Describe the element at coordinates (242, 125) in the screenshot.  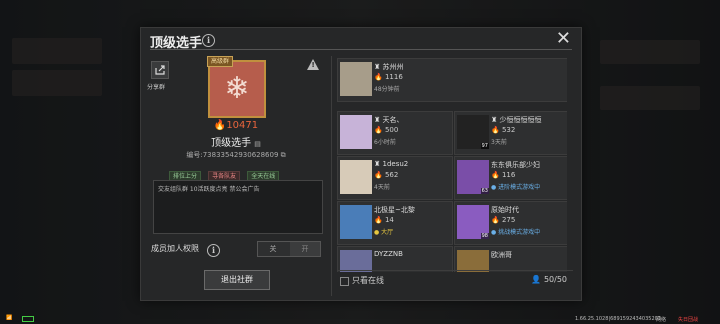
I see `group-power-value: 10471` at that location.